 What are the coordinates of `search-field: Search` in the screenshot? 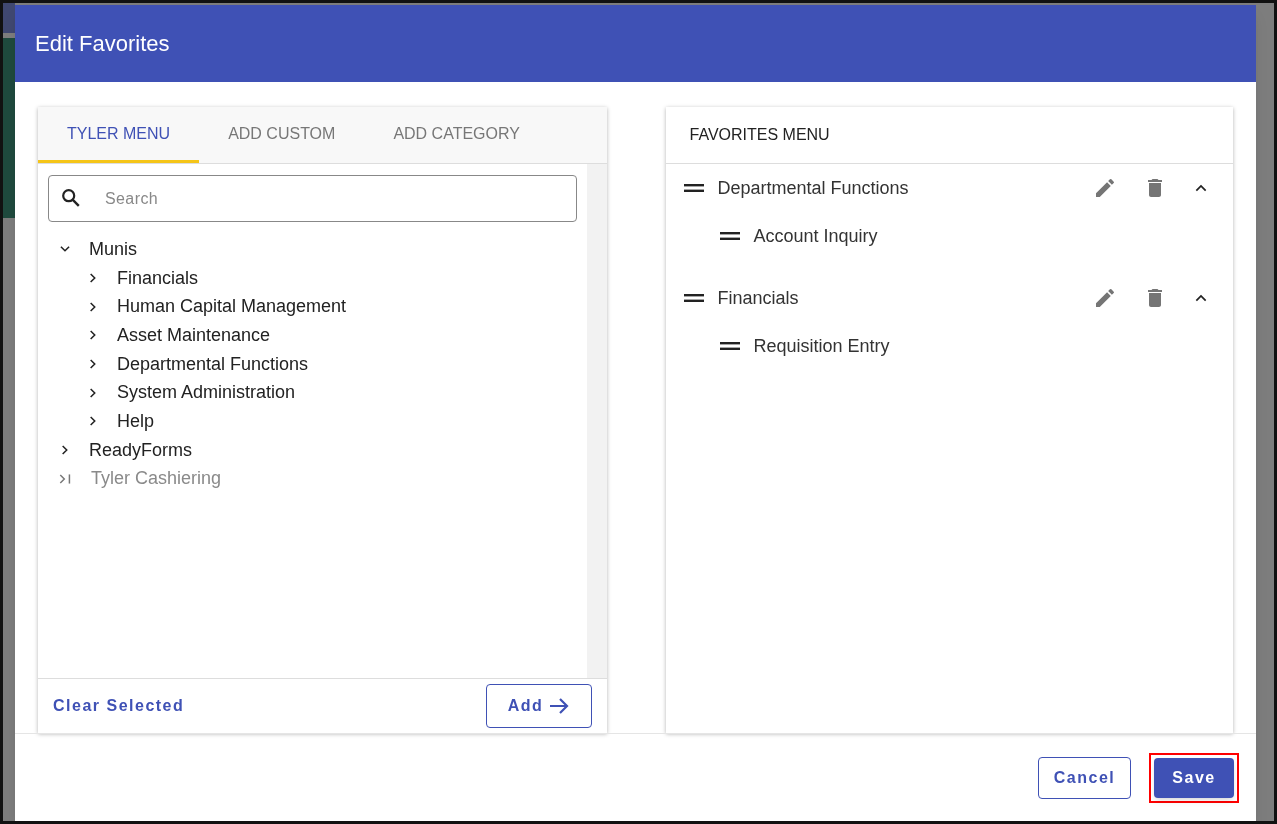 It's located at (312, 198).